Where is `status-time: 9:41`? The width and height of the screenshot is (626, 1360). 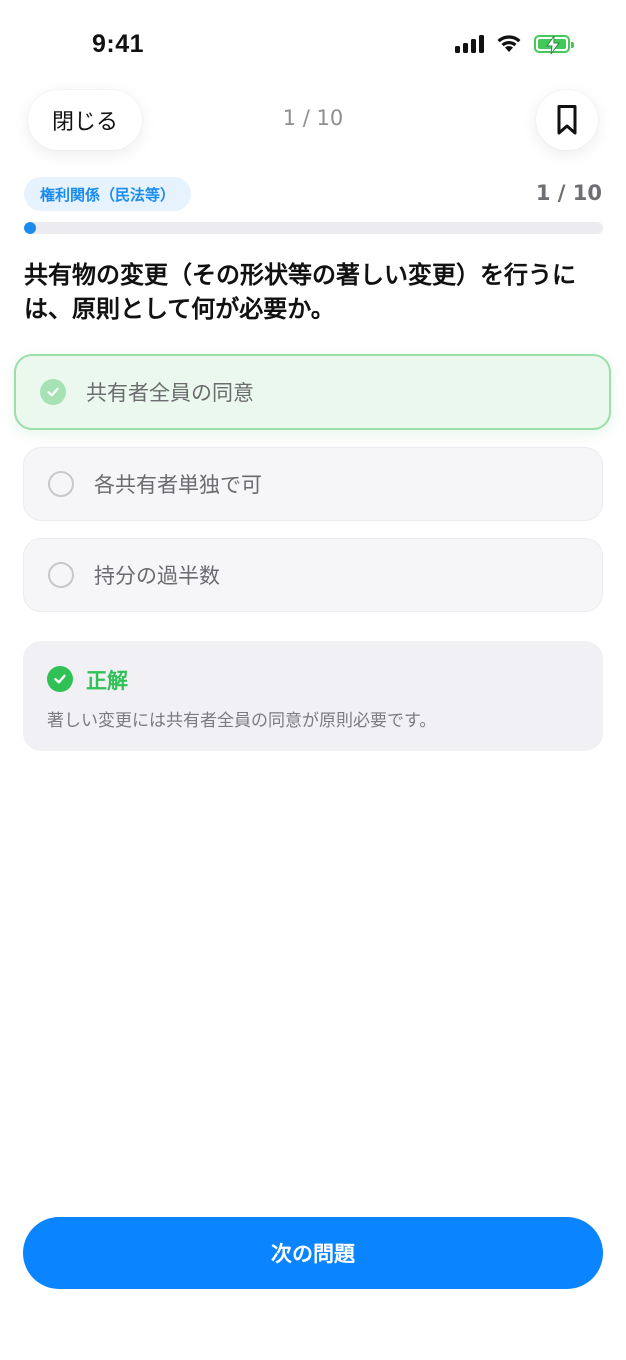 status-time: 9:41 is located at coordinates (118, 44).